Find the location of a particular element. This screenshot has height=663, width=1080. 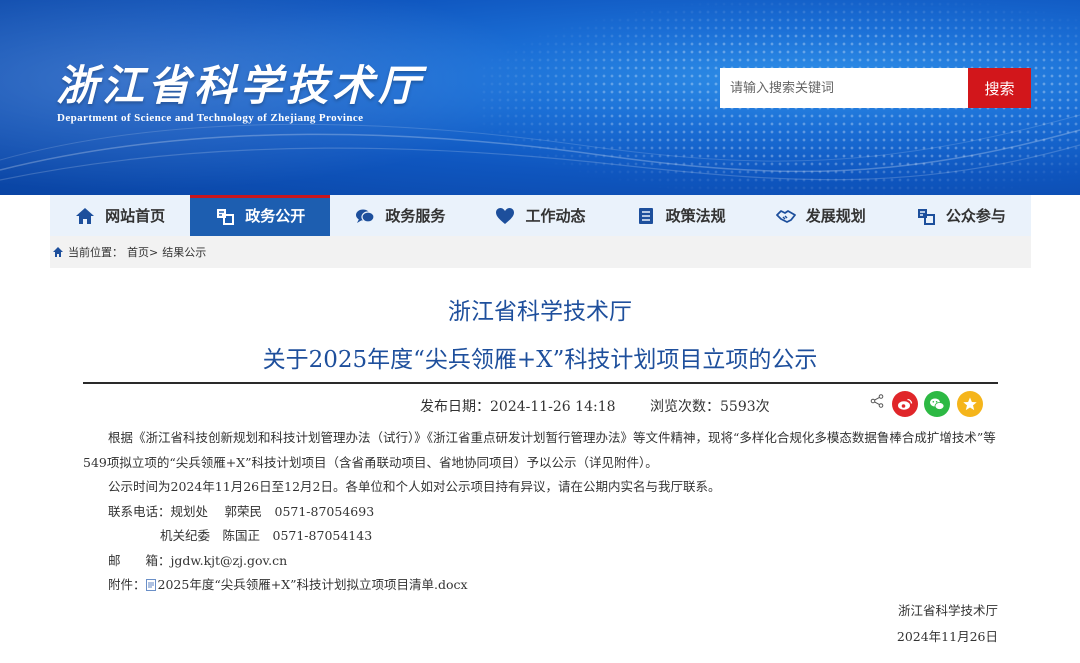

article-title-agency: 浙江省科学技术厅 is located at coordinates (540, 312).